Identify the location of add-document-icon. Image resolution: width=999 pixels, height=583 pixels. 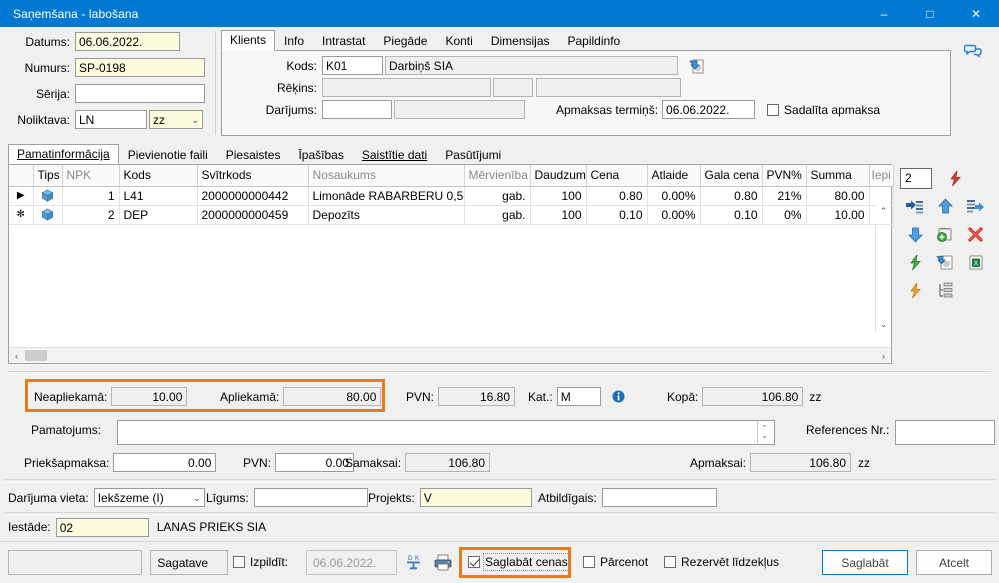
(945, 234).